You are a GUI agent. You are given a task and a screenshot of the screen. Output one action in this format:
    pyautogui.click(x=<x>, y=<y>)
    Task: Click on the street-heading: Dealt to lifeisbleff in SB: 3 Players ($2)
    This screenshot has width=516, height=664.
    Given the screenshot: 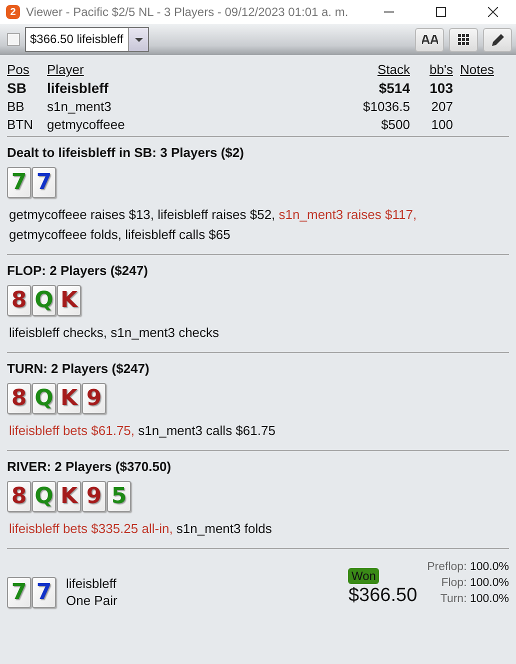 What is the action you would take?
    pyautogui.click(x=126, y=152)
    